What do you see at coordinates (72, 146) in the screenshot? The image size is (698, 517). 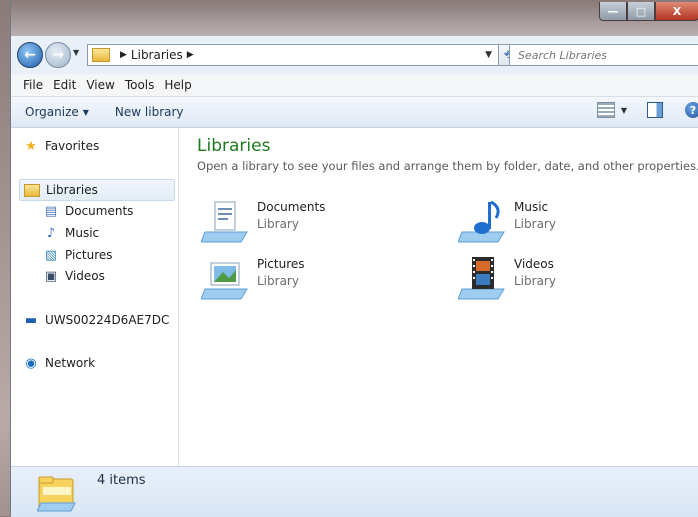 I see `nav-favorites-label: Favorites` at bounding box center [72, 146].